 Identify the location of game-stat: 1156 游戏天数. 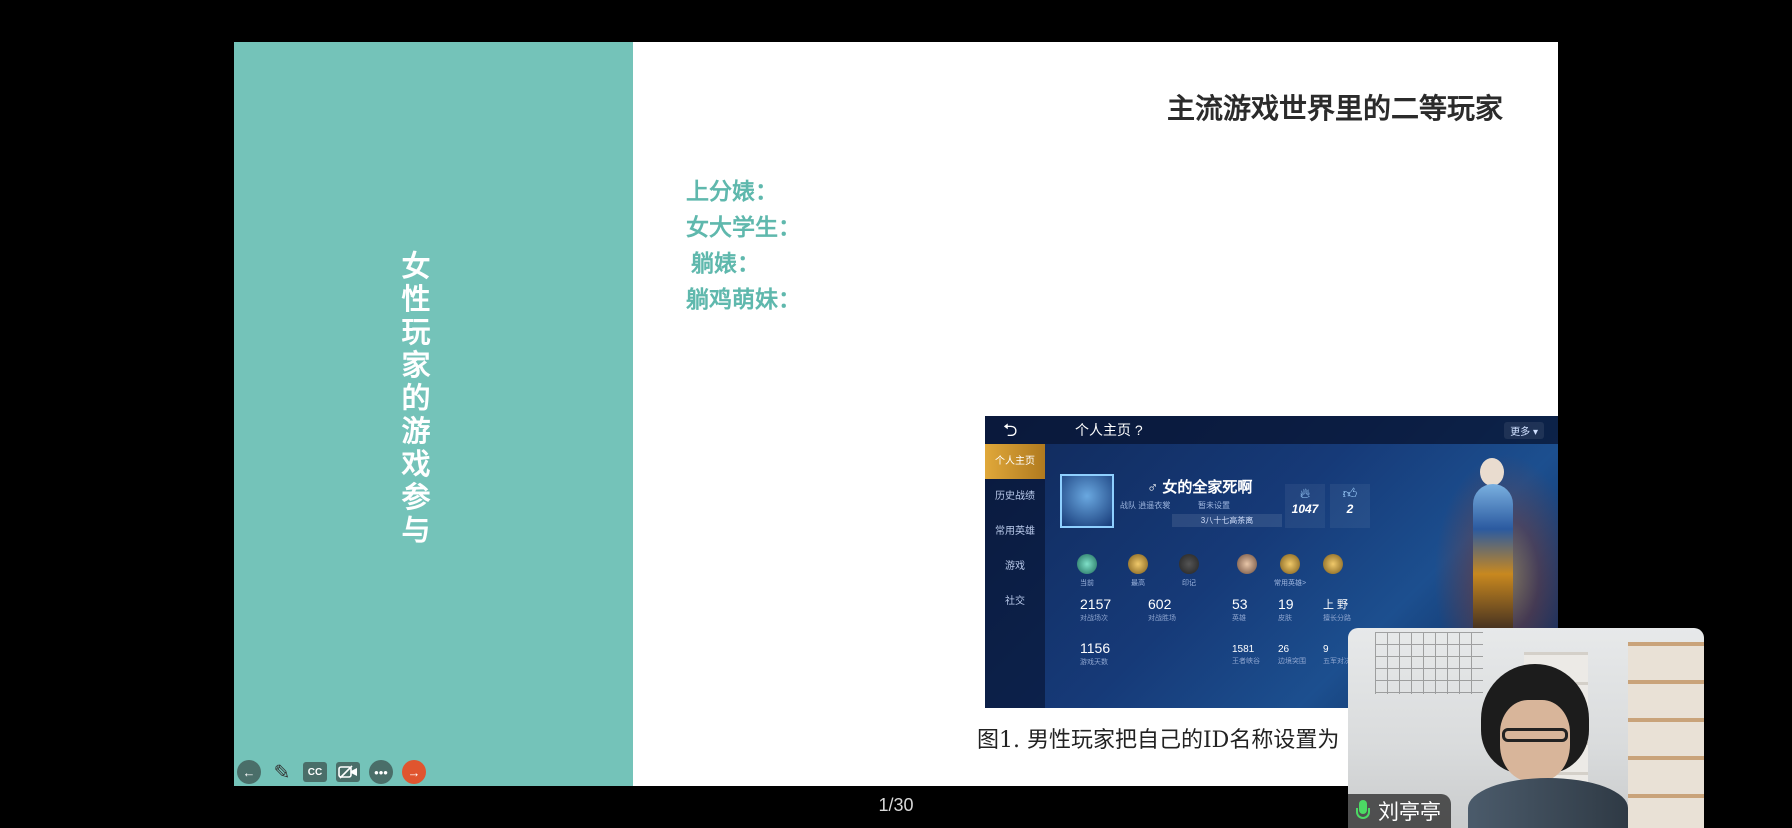
(1095, 653).